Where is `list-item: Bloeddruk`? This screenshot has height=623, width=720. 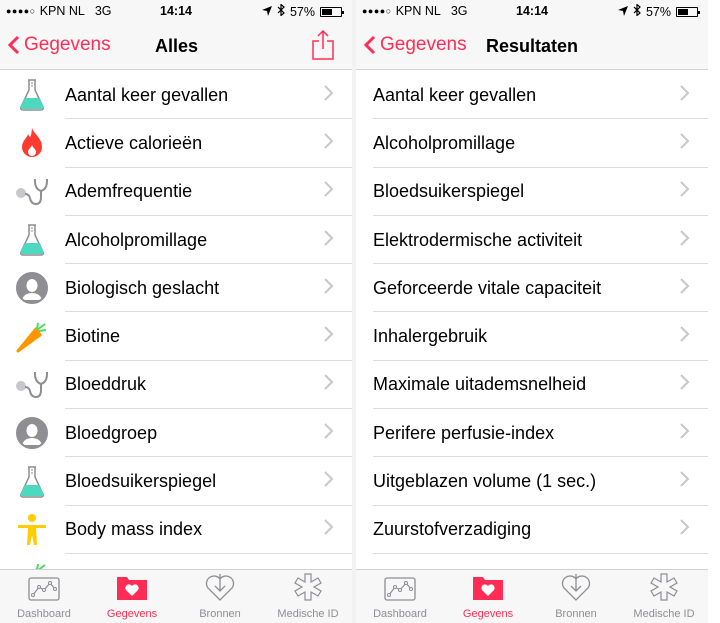 list-item: Bloeddruk is located at coordinates (176, 385).